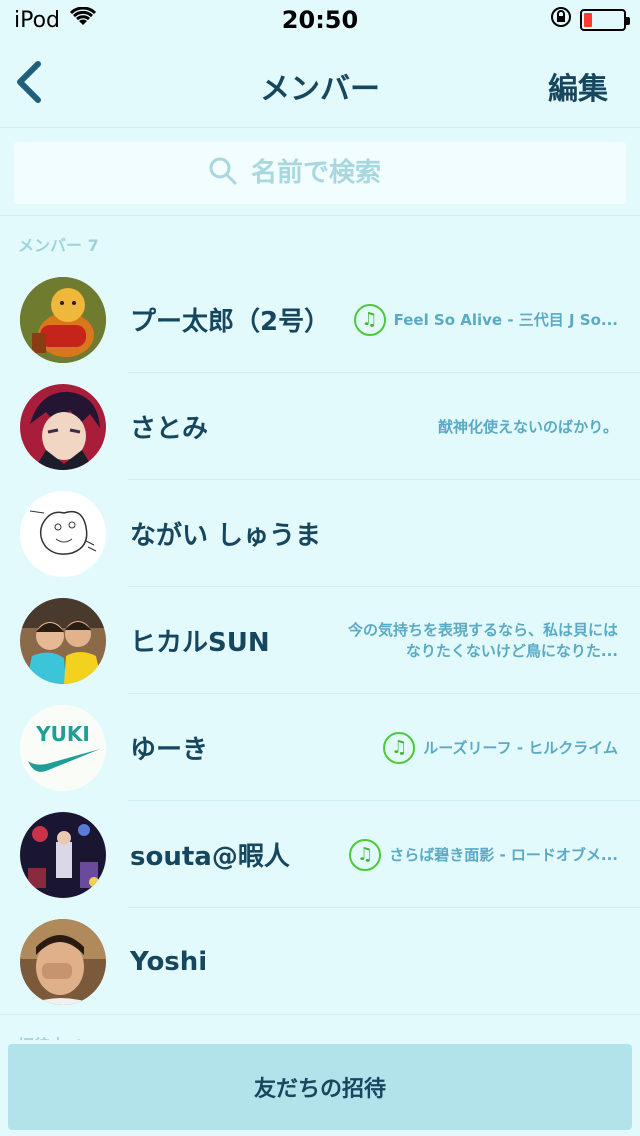 This screenshot has width=640, height=1136. I want to click on member-status: ♫ ルーズリーフ - ヒルクライム, so click(500, 747).